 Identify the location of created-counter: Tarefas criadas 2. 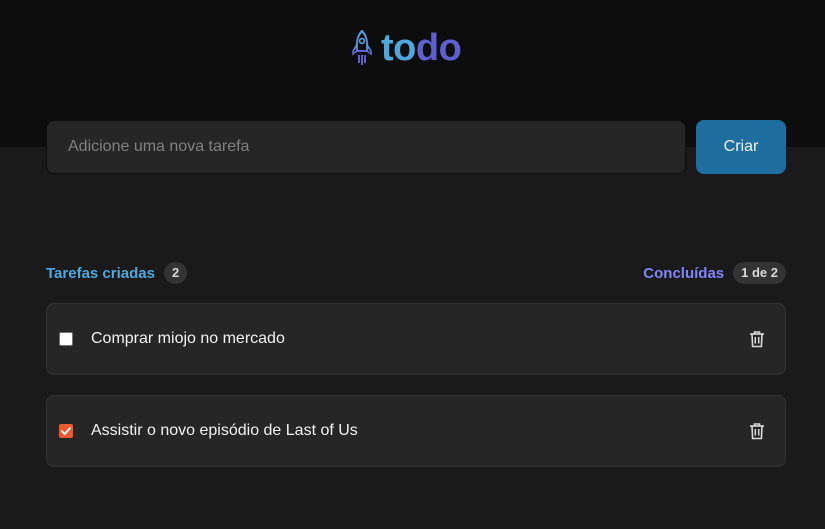
(117, 273).